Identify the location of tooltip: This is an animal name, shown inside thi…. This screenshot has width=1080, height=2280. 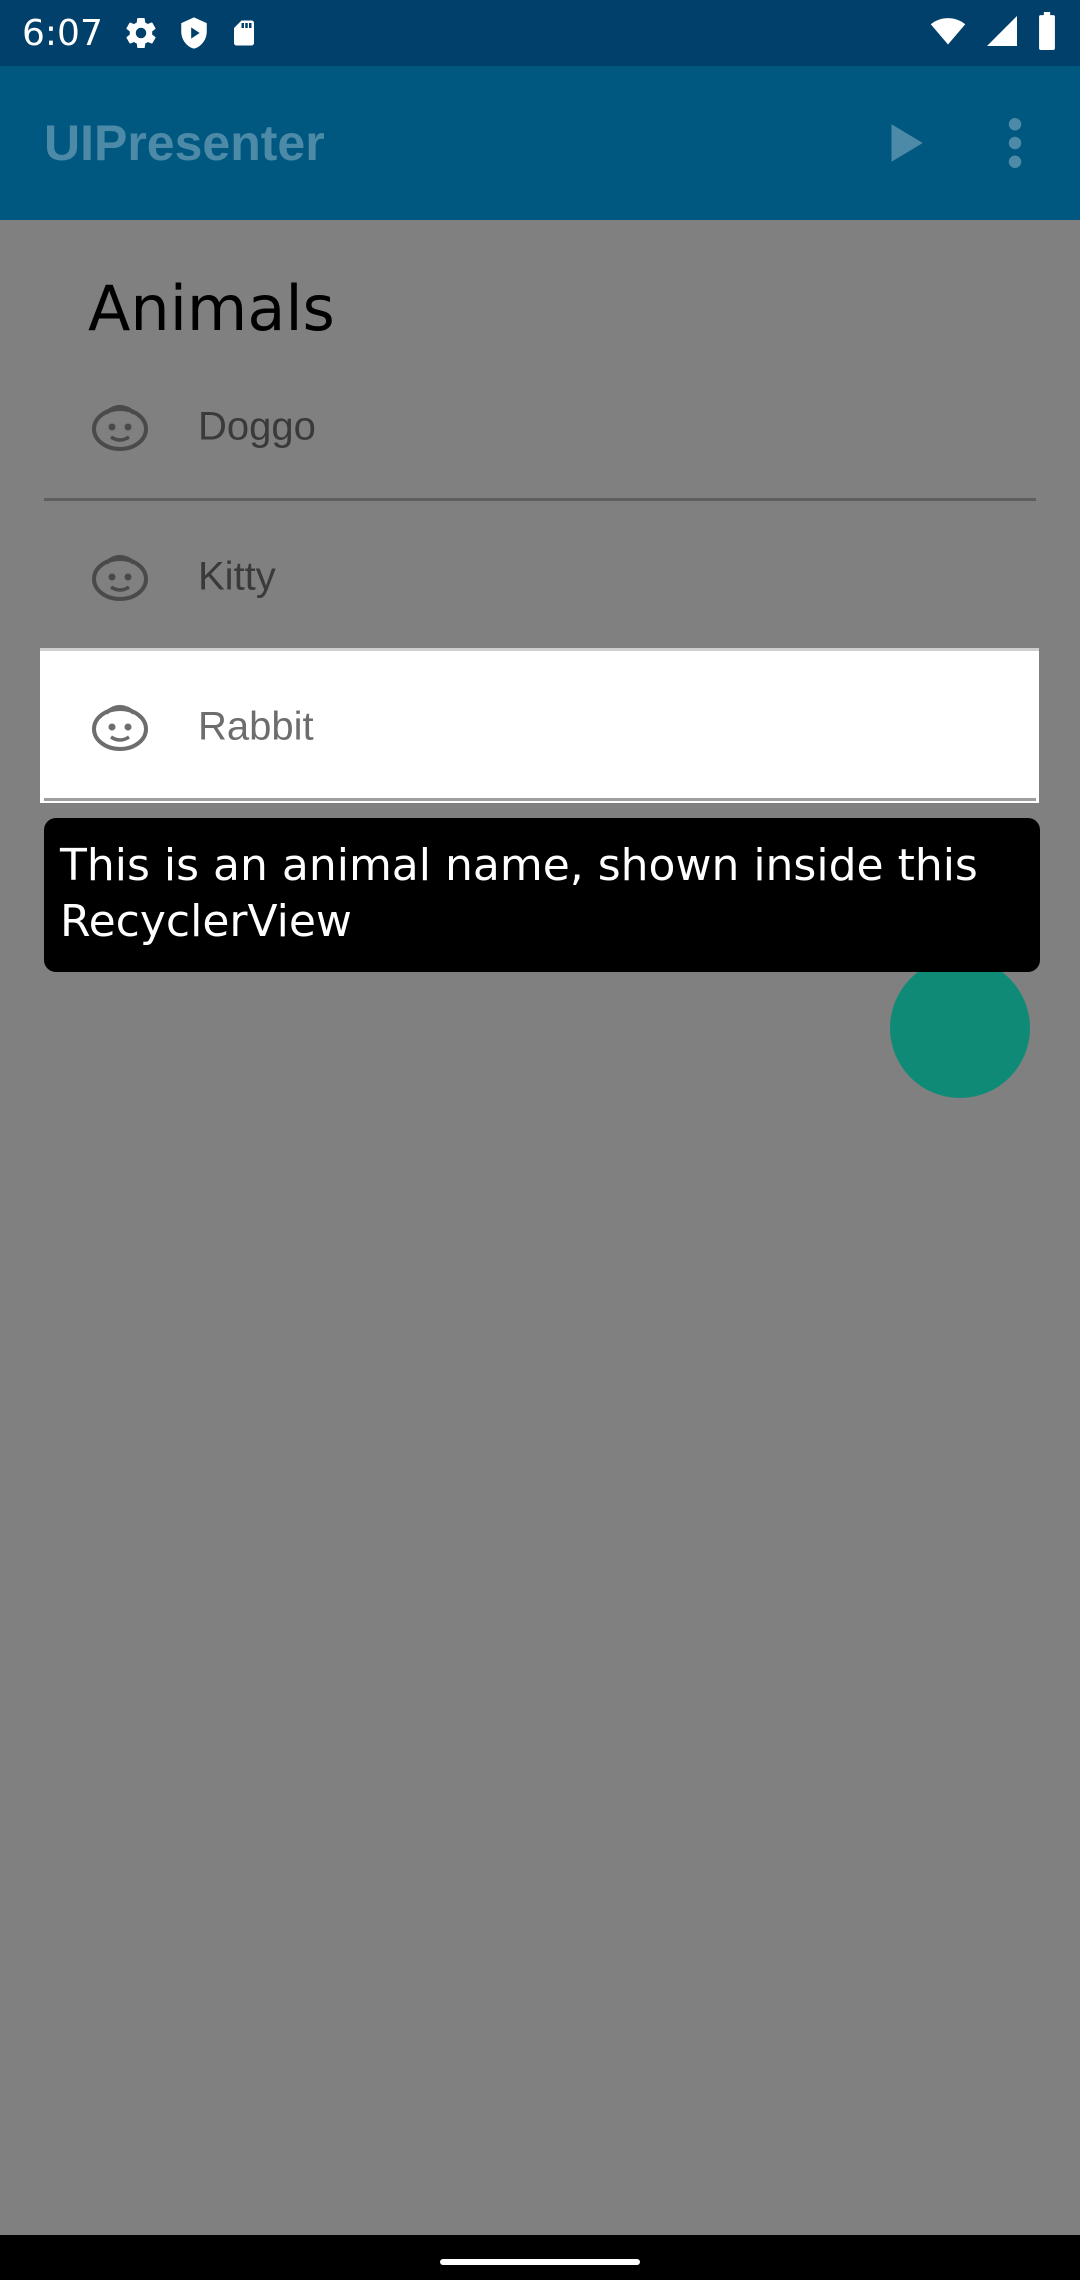
(542, 895).